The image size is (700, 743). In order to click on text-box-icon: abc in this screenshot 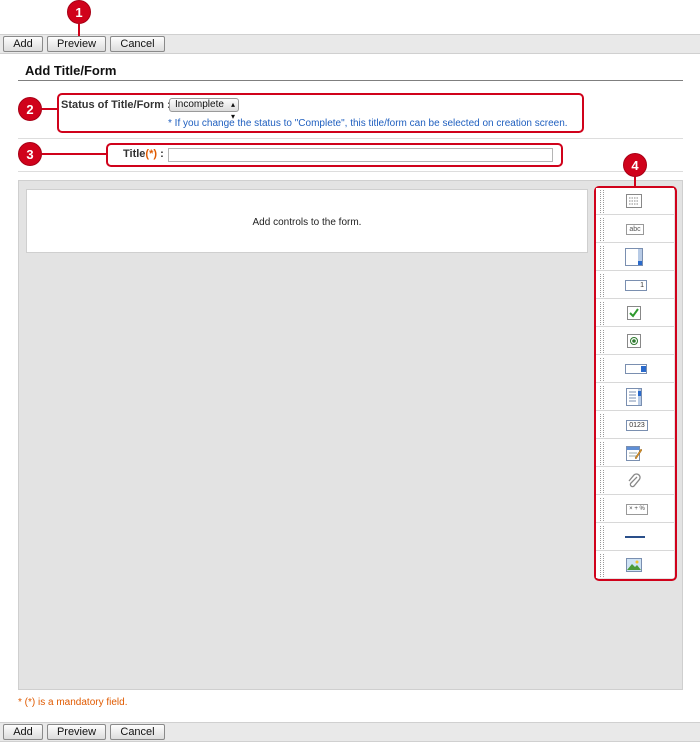, I will do `click(635, 229)`.